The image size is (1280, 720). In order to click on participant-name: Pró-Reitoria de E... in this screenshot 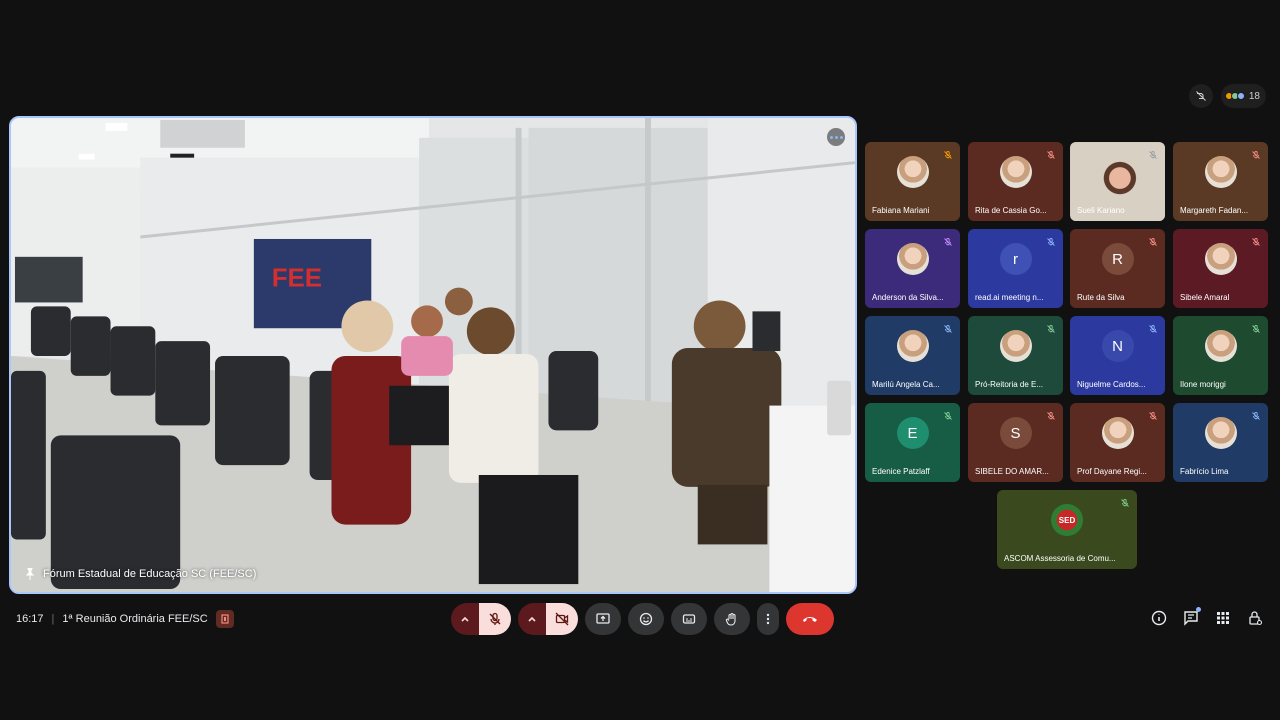, I will do `click(1009, 384)`.